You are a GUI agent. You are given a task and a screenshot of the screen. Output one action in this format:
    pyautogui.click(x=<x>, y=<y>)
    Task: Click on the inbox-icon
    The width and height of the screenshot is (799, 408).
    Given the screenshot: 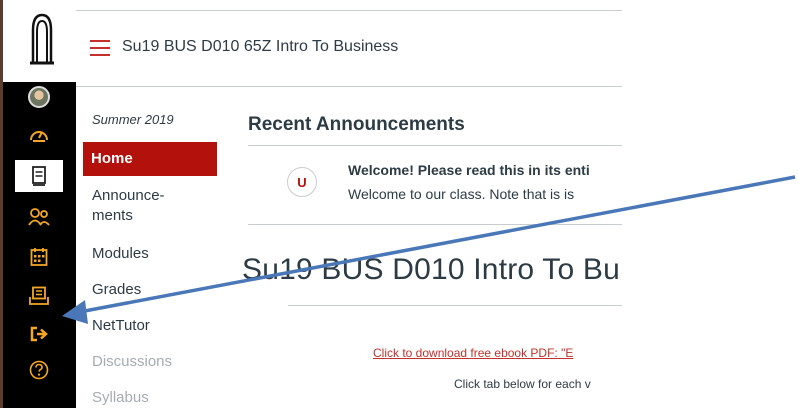 What is the action you would take?
    pyautogui.click(x=39, y=296)
    